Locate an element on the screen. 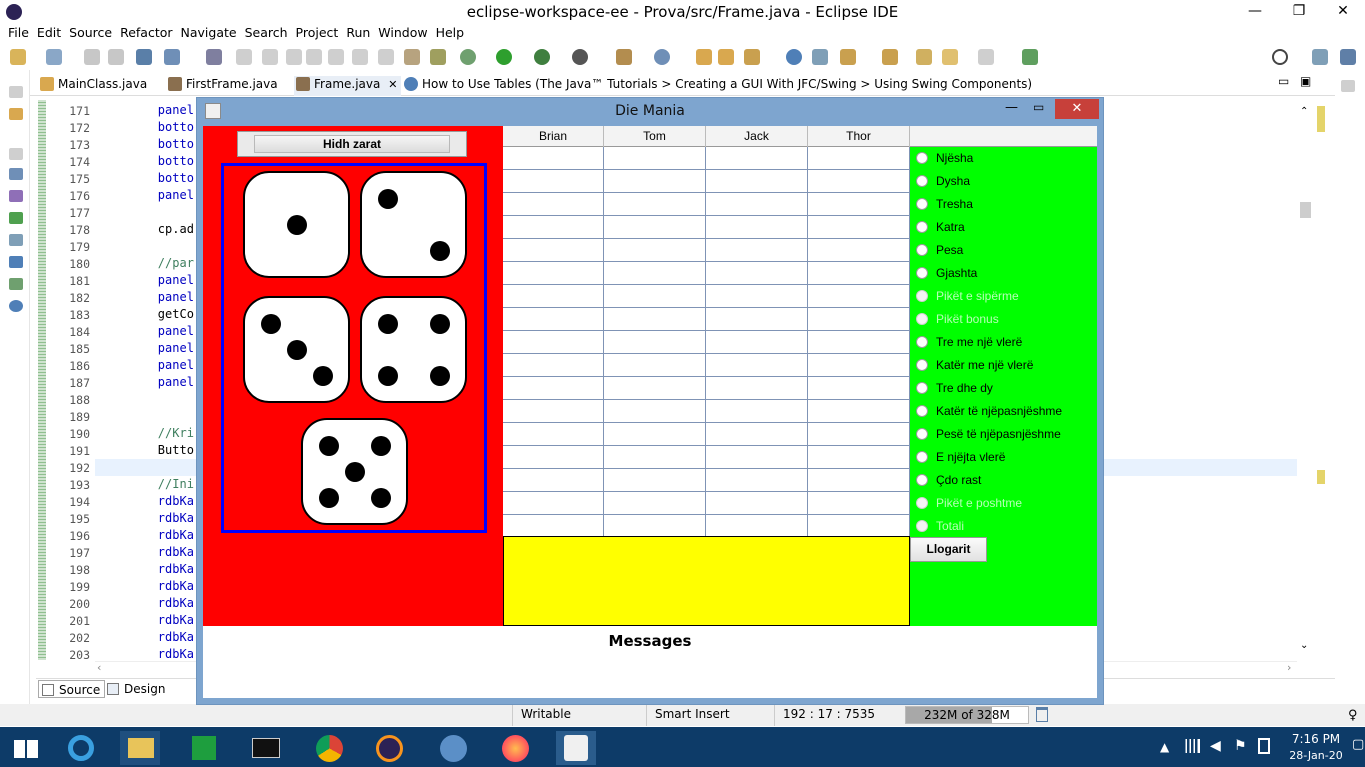 Image resolution: width=1365 pixels, height=767 pixels. restore-view-icon is located at coordinates (16, 92).